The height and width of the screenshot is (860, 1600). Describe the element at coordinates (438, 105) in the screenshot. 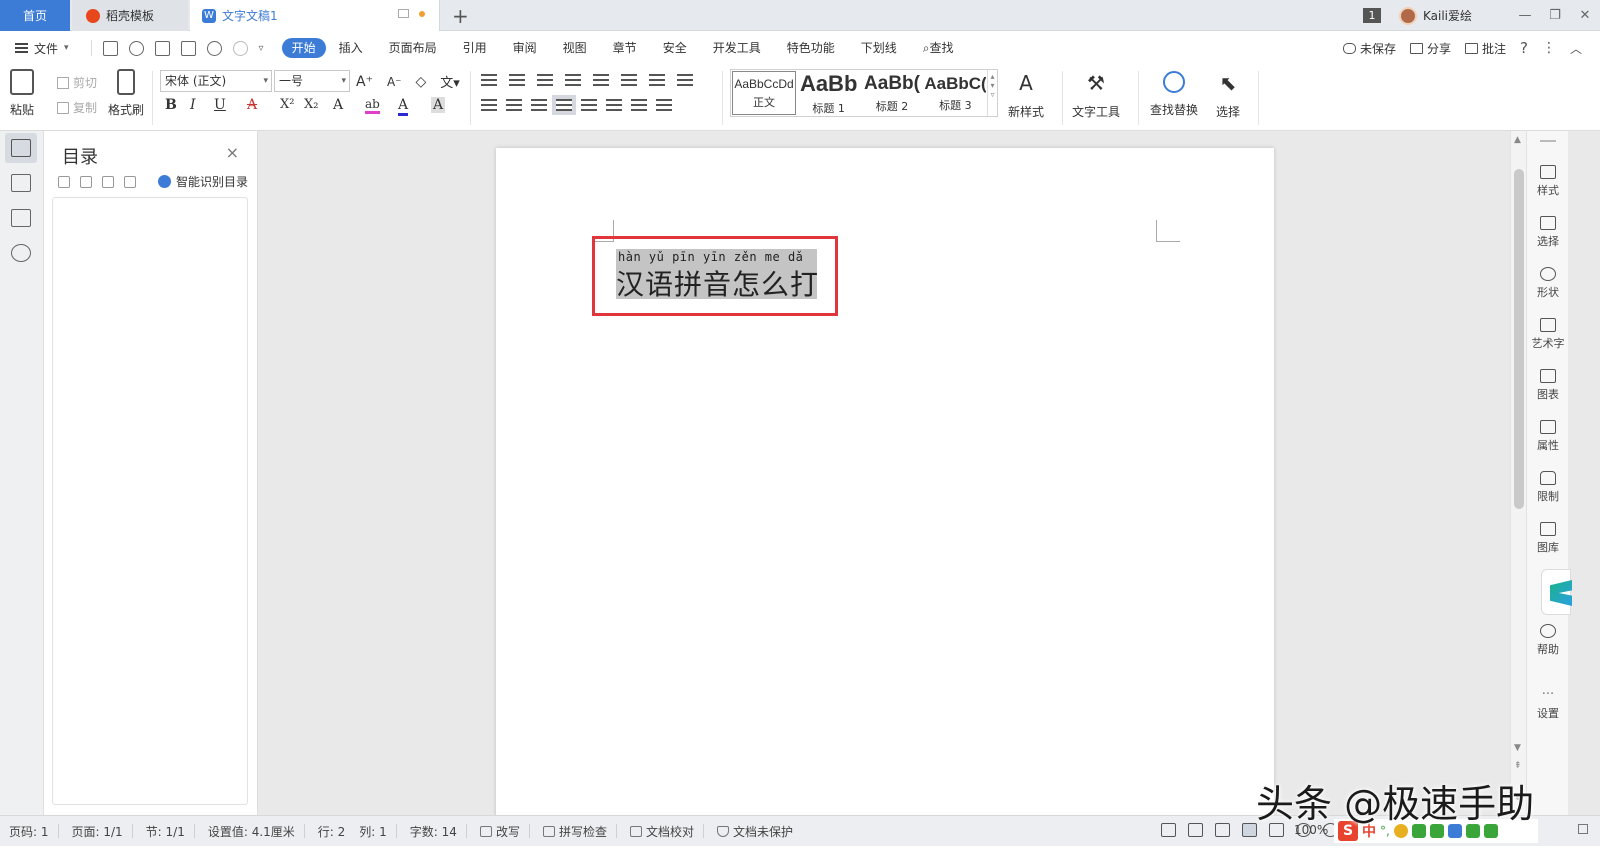

I see `char-shading-icon: A` at that location.